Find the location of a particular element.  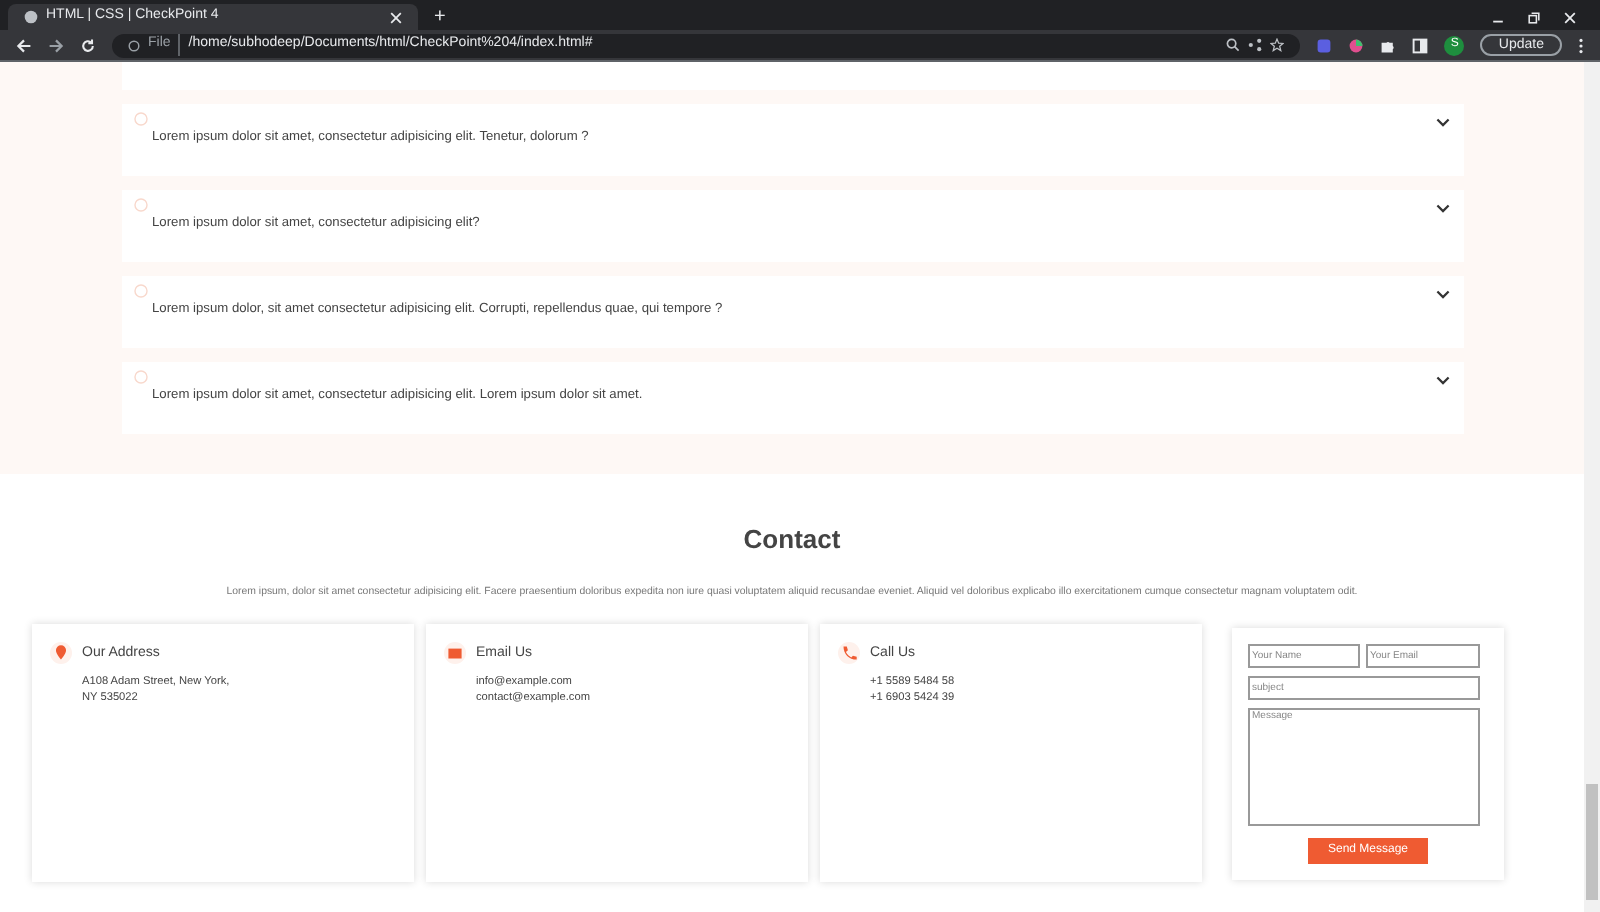

phone-icon is located at coordinates (849, 653).